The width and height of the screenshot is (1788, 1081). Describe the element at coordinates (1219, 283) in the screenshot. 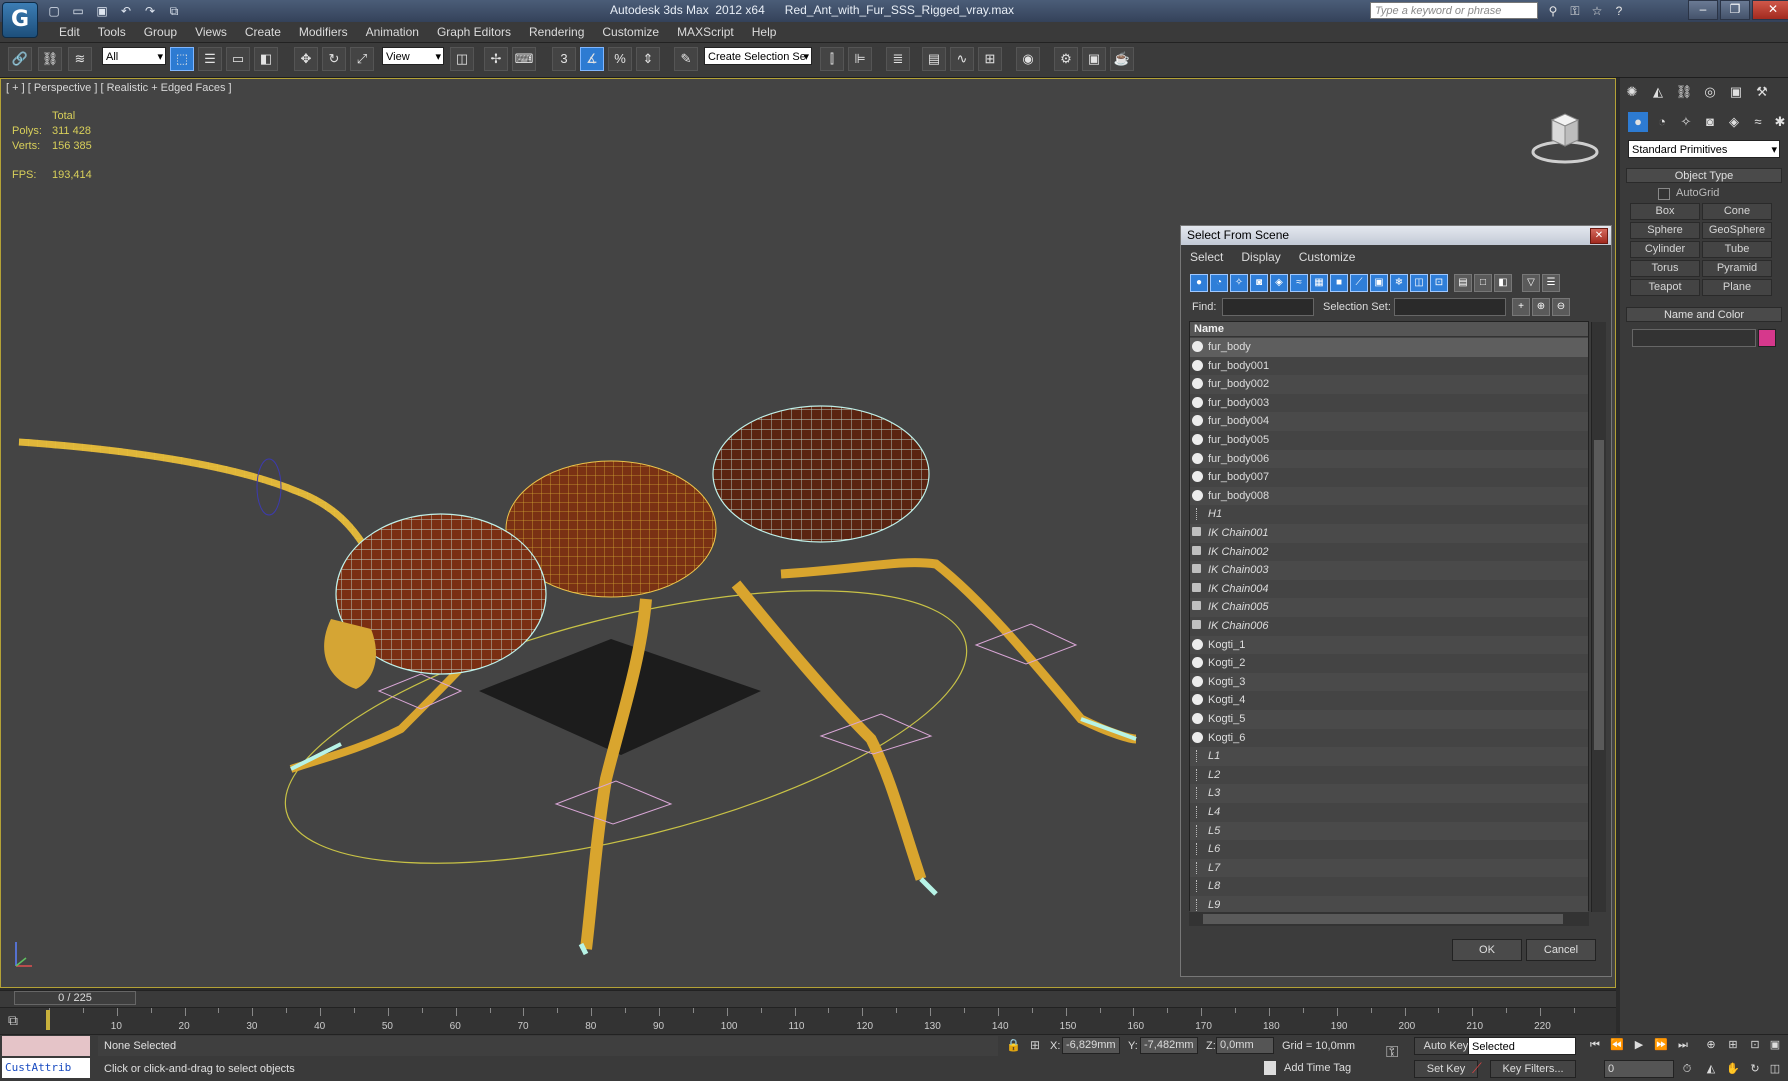

I see `filter-shapes-icon: ◔` at that location.